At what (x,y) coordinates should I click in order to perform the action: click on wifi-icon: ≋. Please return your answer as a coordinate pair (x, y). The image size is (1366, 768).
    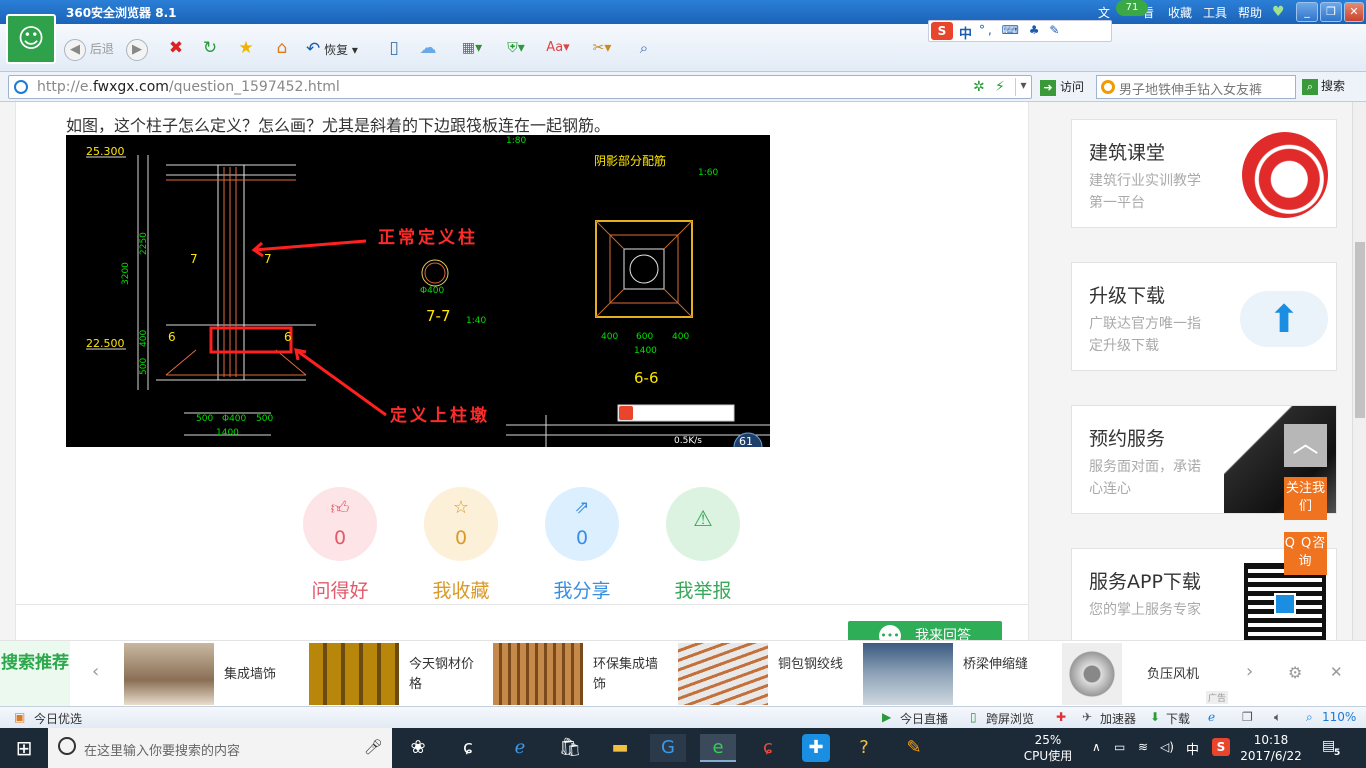
    Looking at the image, I should click on (1143, 747).